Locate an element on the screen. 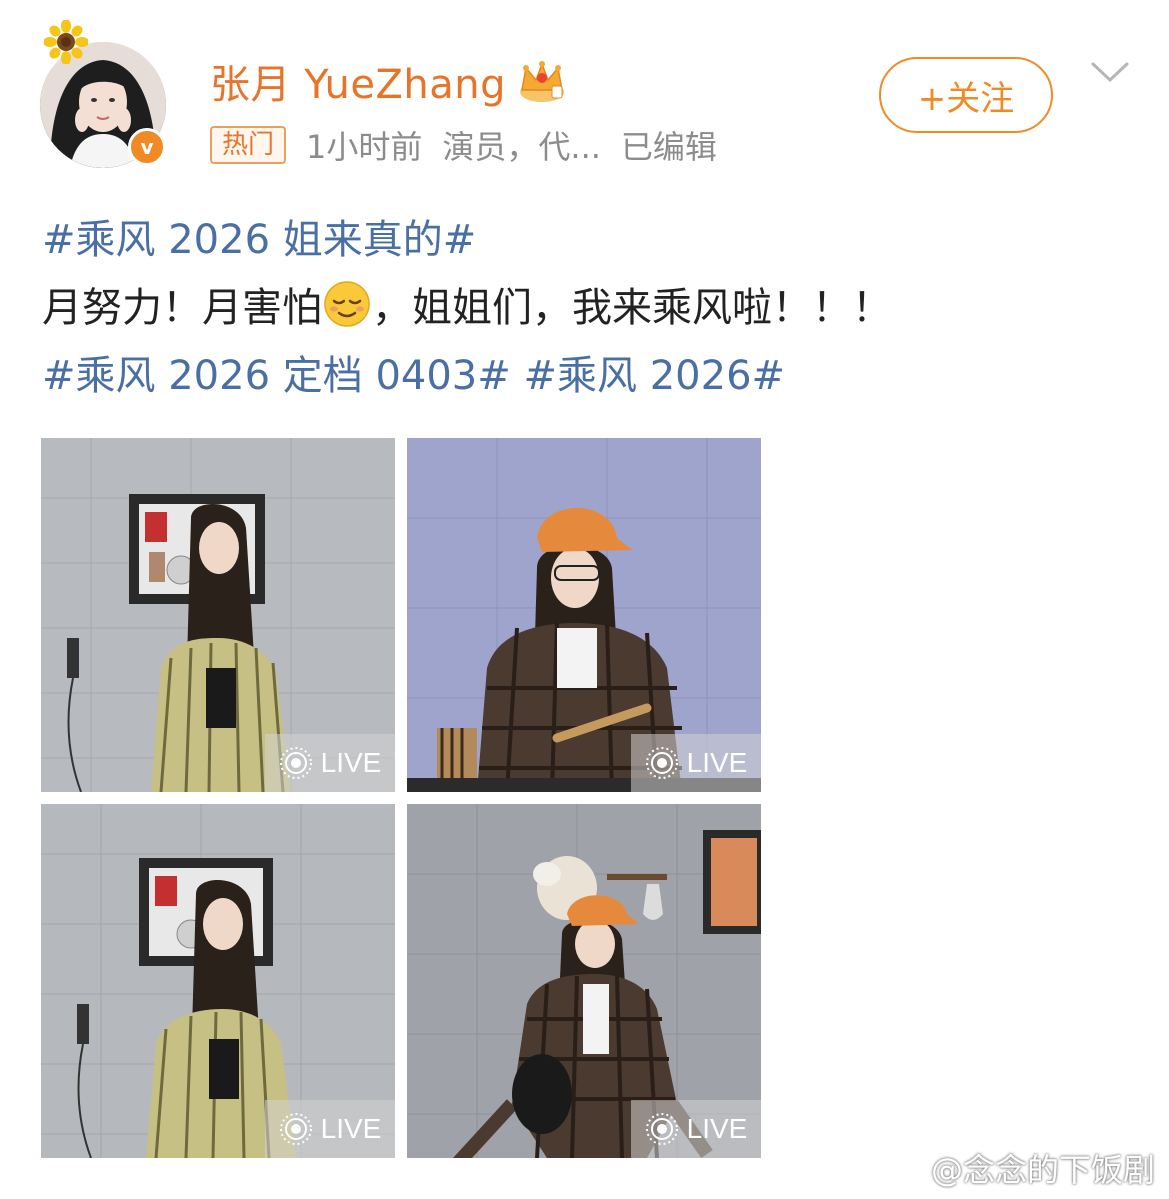  sunflower-icon is located at coordinates (66, 42).